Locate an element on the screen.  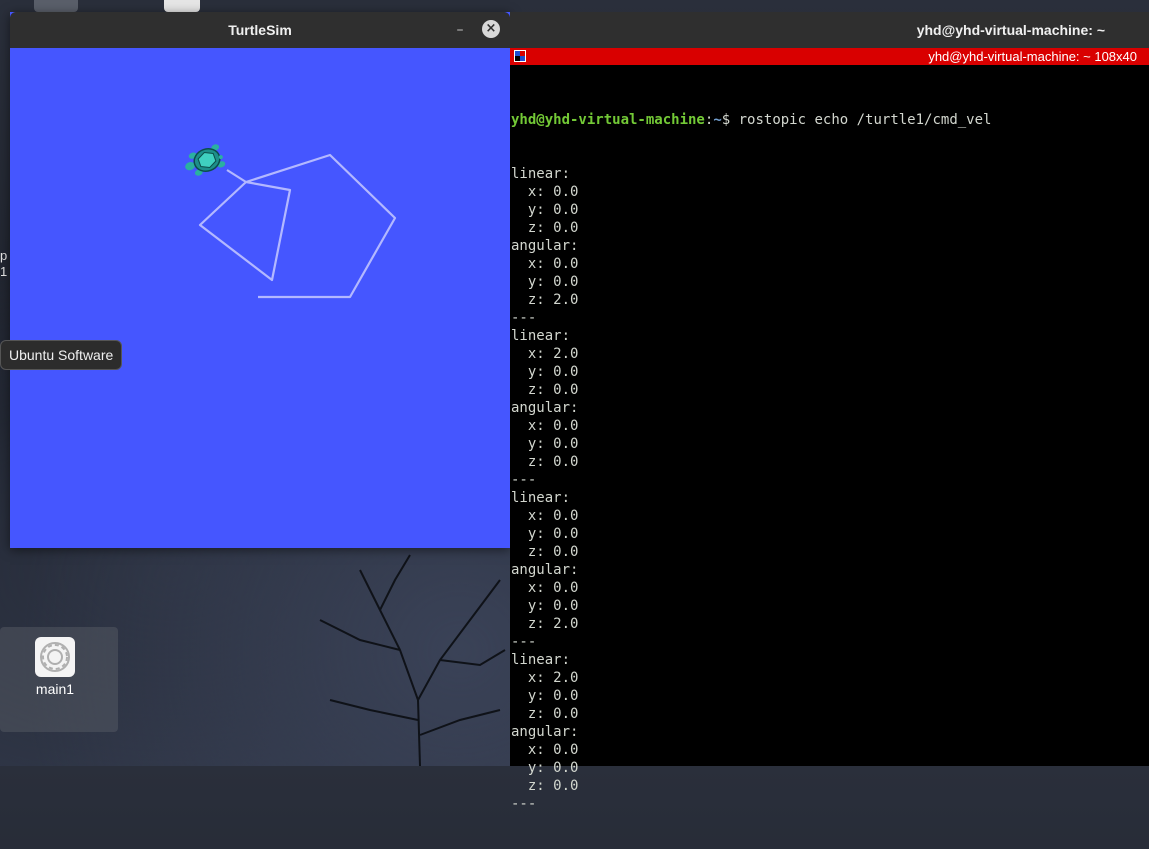
terminal-title: yhd@yhd-virtual-machine: ~ is located at coordinates (1010, 30).